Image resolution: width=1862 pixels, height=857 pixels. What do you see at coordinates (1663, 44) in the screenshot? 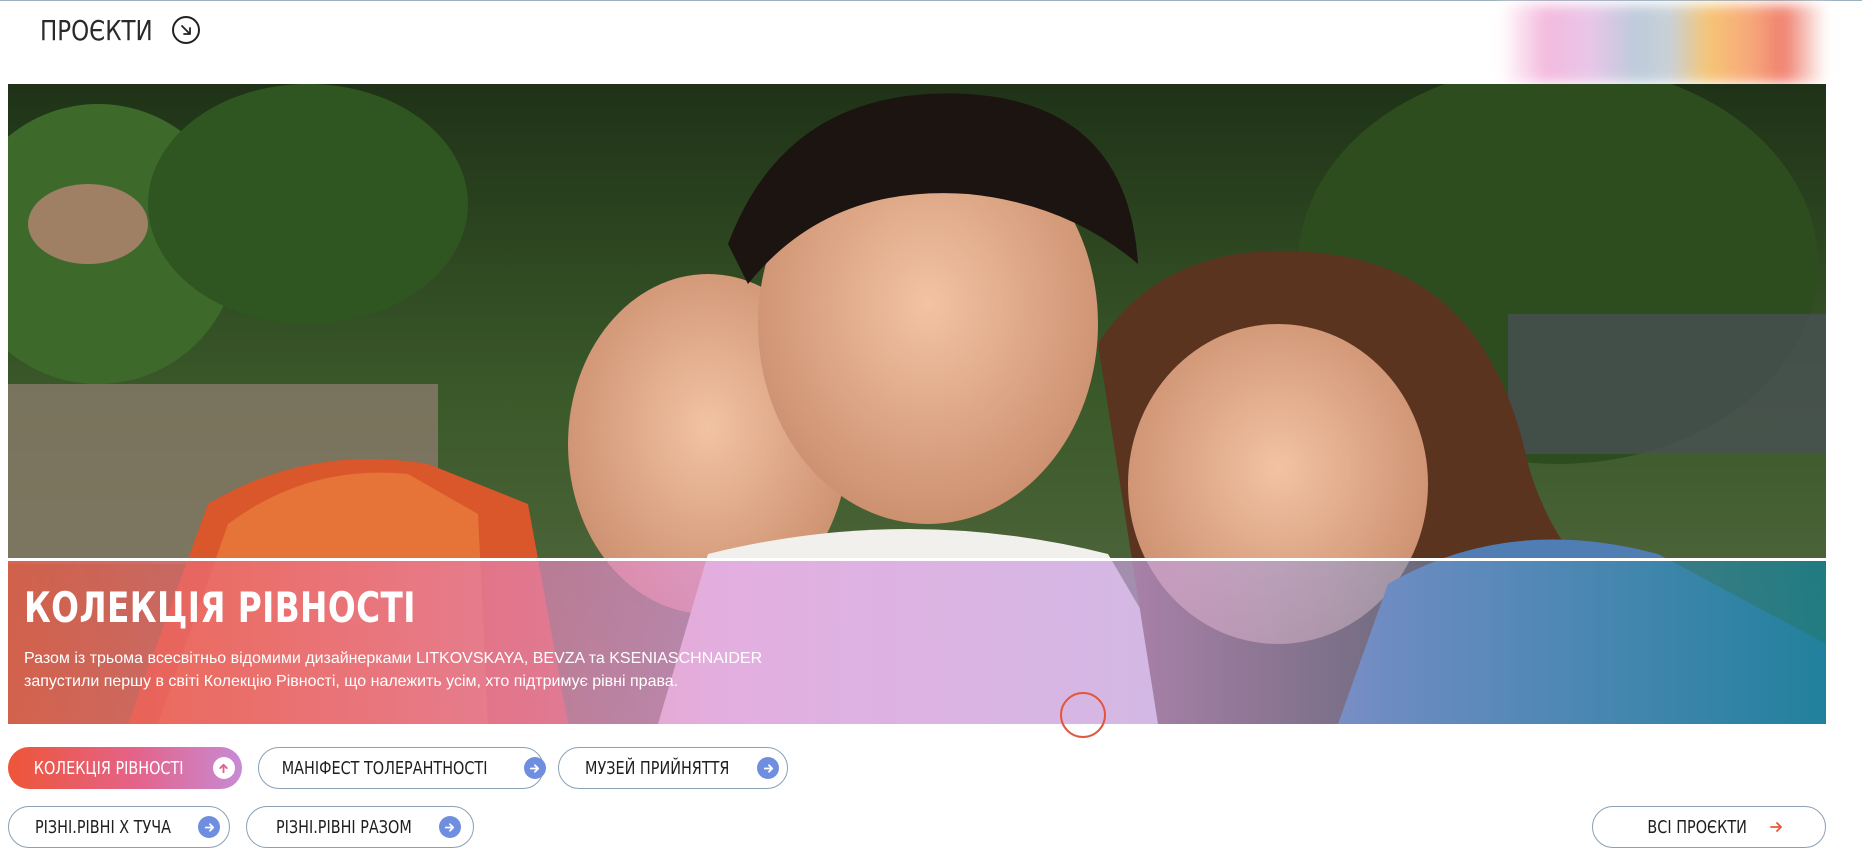
I see `rainbow-gradient-decoration` at bounding box center [1663, 44].